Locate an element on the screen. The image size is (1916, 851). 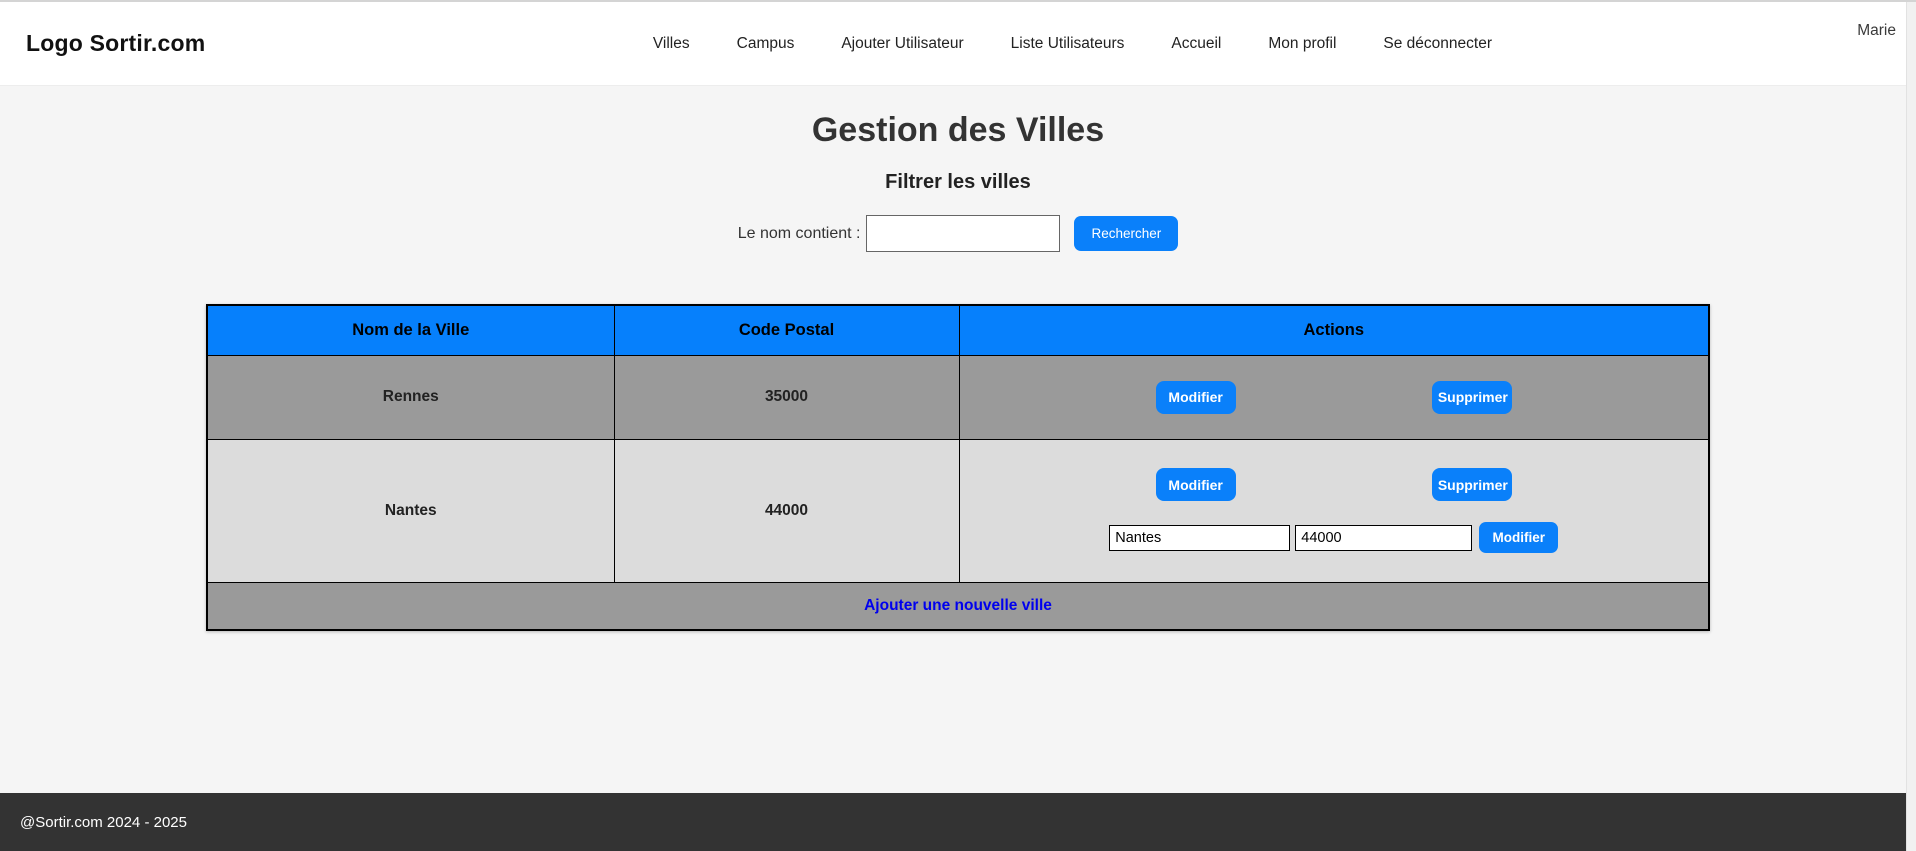
nav-item-campus: Campus is located at coordinates (766, 44).